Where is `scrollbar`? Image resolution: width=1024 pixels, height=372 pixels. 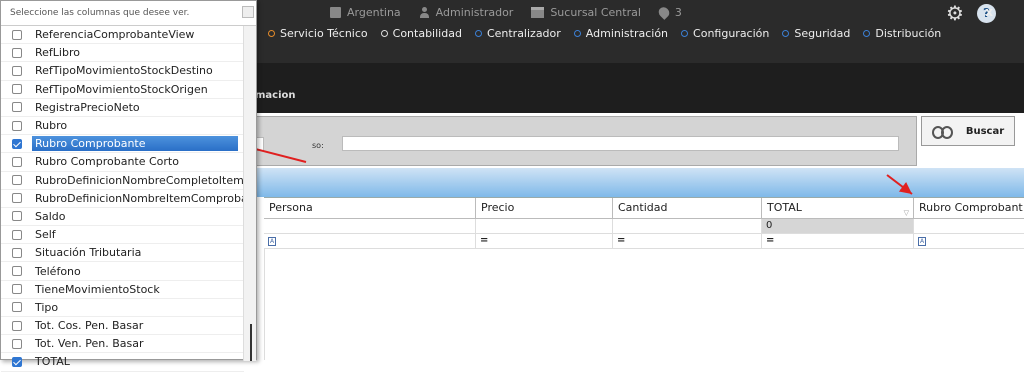
scrollbar is located at coordinates (249, 193).